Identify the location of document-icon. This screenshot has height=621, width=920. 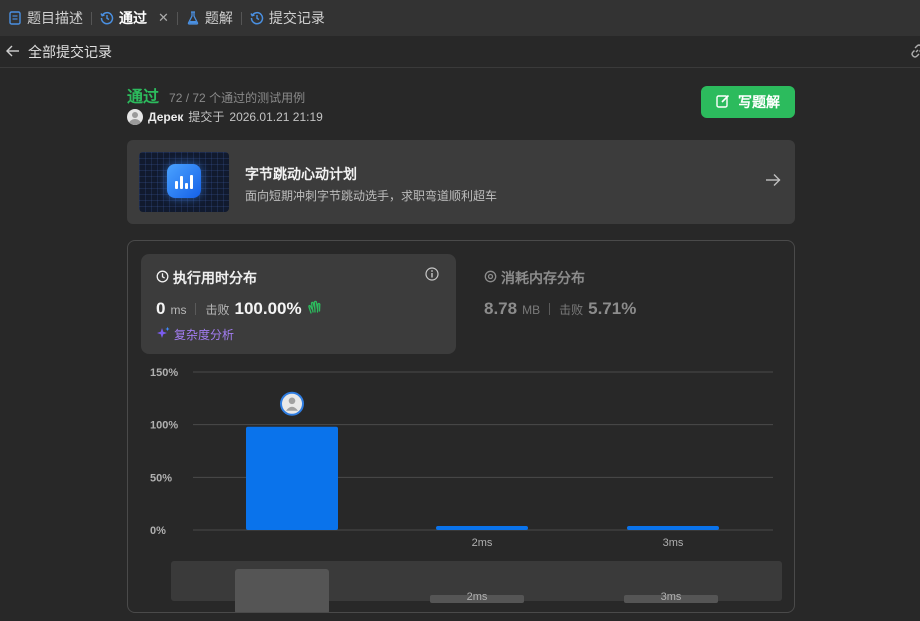
(15, 18).